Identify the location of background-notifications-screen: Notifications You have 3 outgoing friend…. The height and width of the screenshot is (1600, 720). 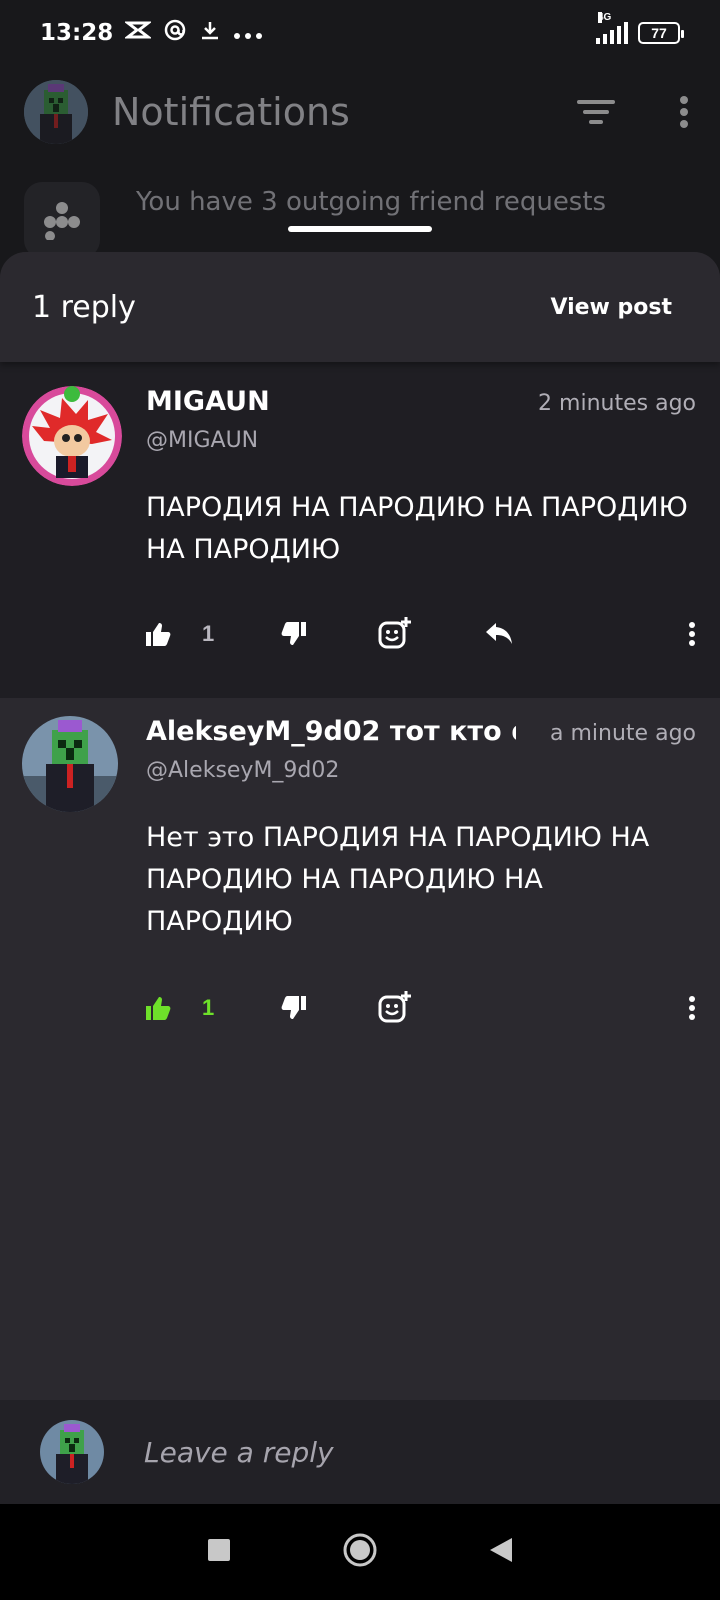
(360, 166).